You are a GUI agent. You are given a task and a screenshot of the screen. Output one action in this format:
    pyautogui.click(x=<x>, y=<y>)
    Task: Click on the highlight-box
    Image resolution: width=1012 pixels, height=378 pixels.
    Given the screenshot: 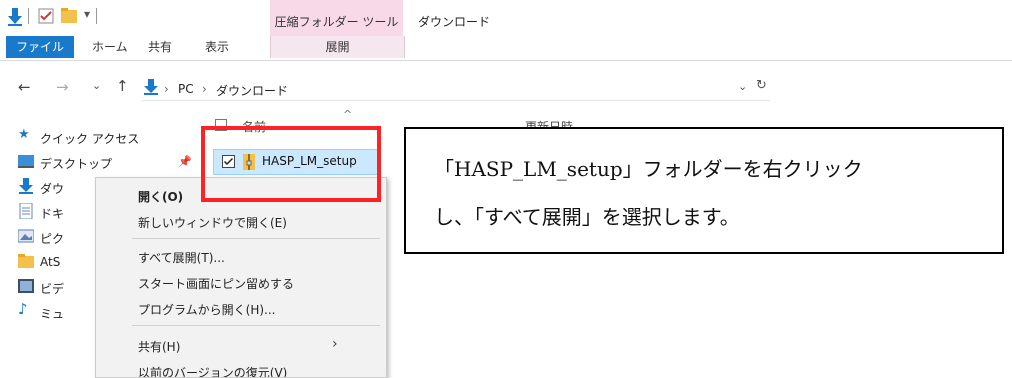 What is the action you would take?
    pyautogui.click(x=291, y=164)
    